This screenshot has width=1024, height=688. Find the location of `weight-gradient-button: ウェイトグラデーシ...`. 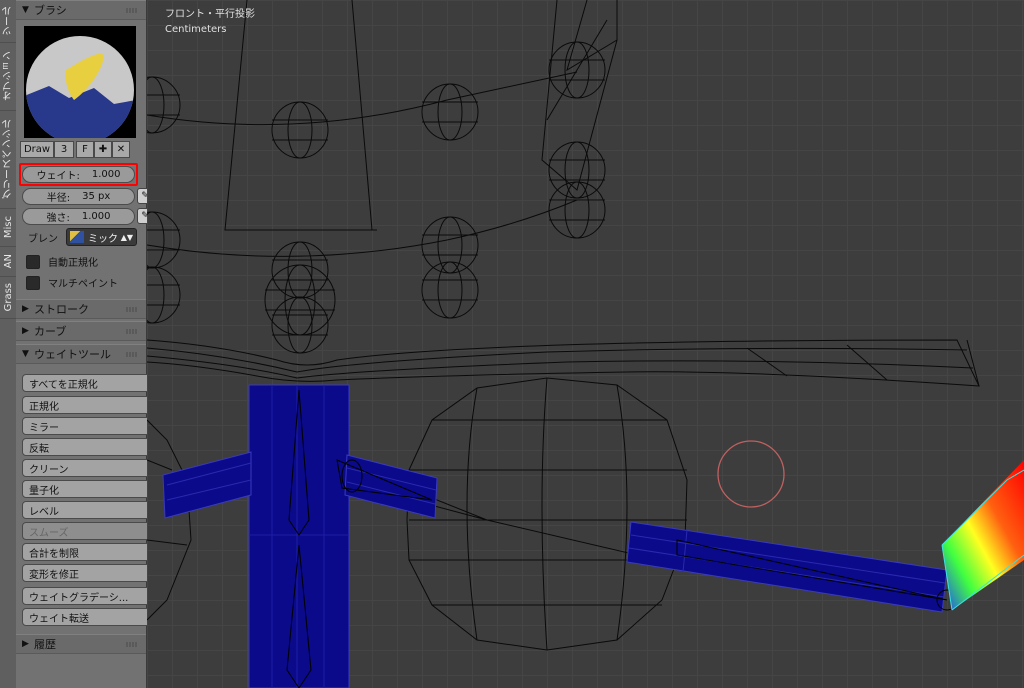

weight-gradient-button: ウェイトグラデーシ... is located at coordinates (87, 596).